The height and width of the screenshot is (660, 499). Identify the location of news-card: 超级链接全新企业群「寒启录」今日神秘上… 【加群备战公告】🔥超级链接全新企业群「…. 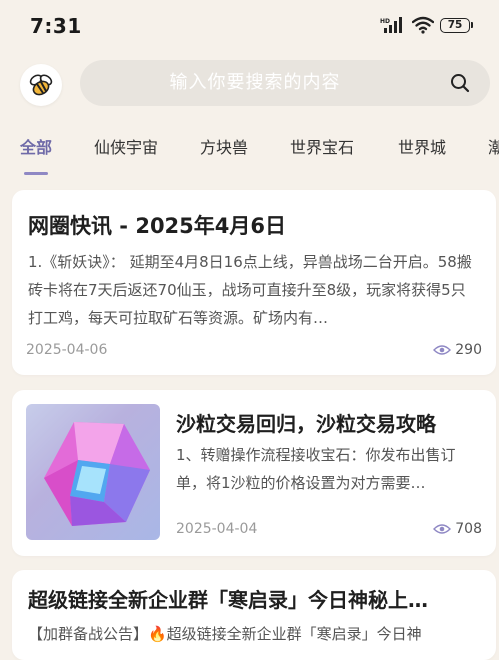
(254, 615).